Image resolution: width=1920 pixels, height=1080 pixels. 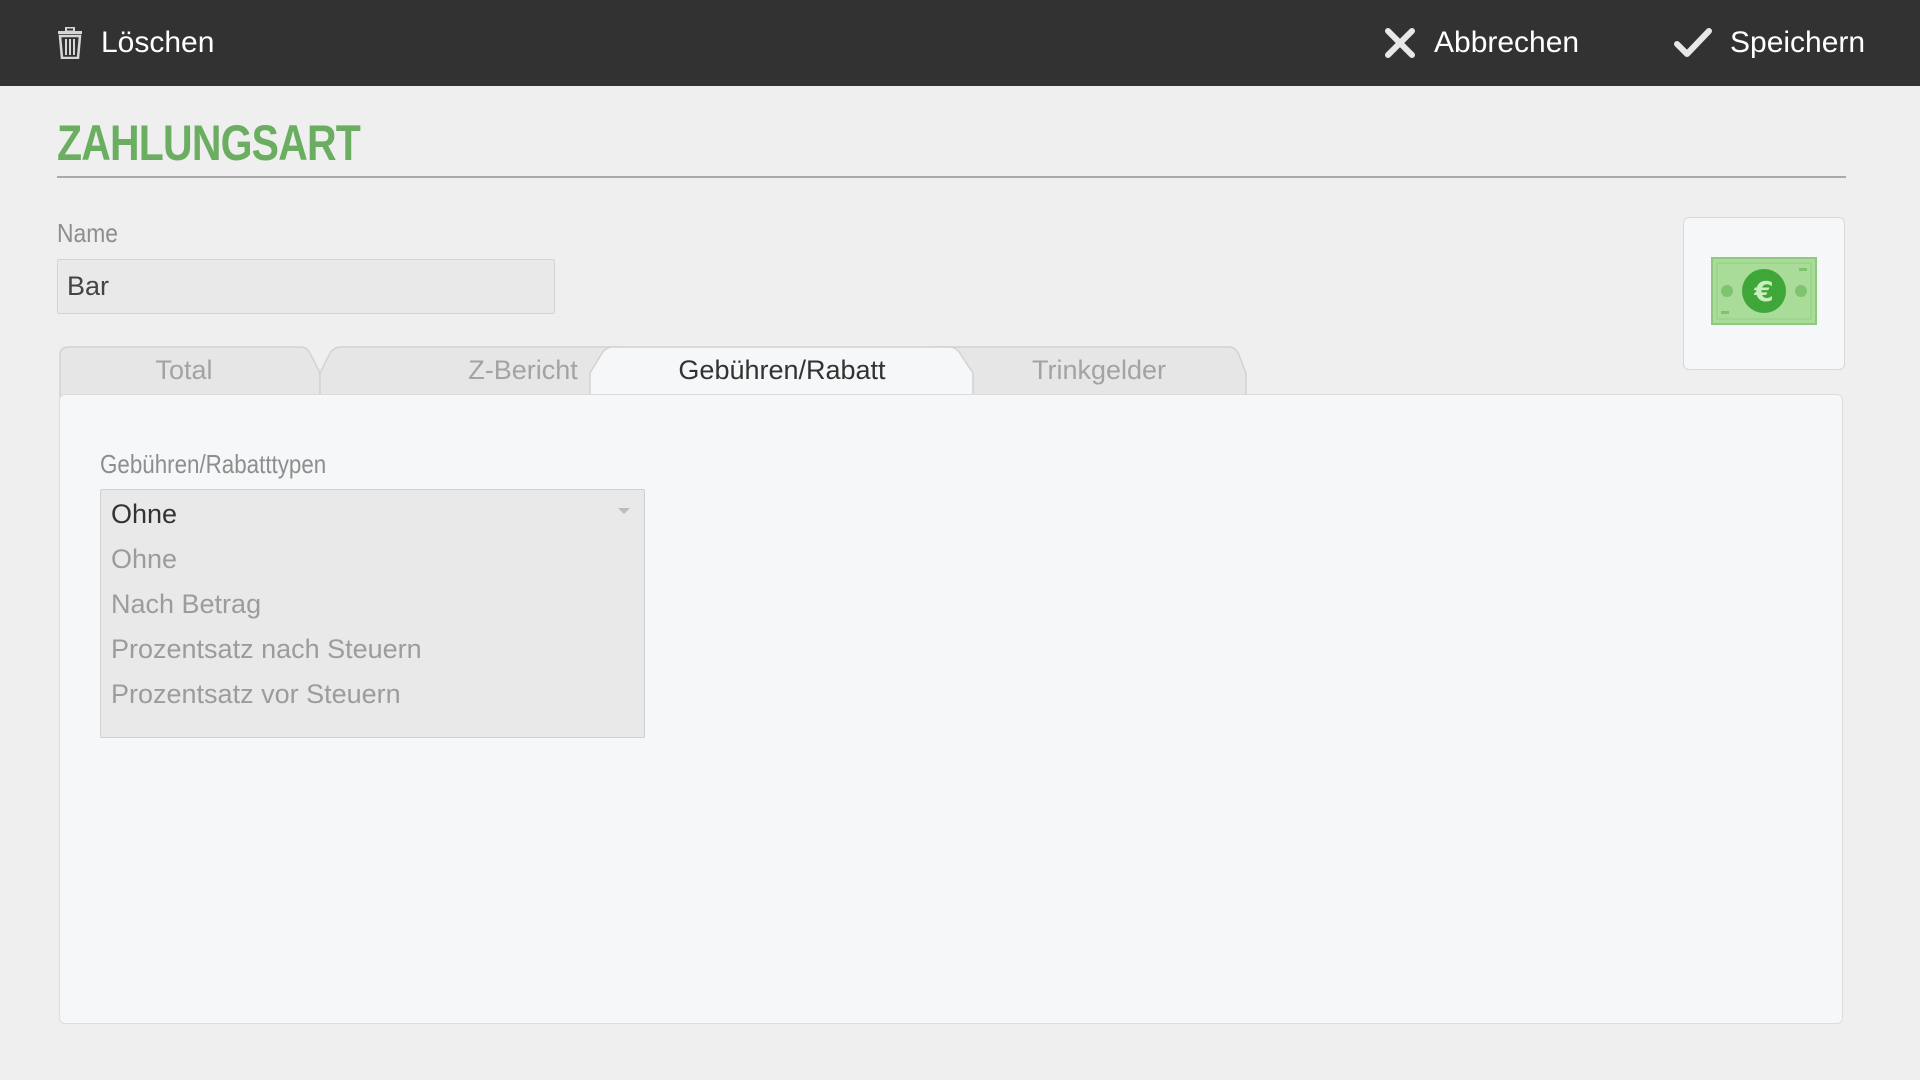 What do you see at coordinates (306, 286) in the screenshot?
I see `name-input` at bounding box center [306, 286].